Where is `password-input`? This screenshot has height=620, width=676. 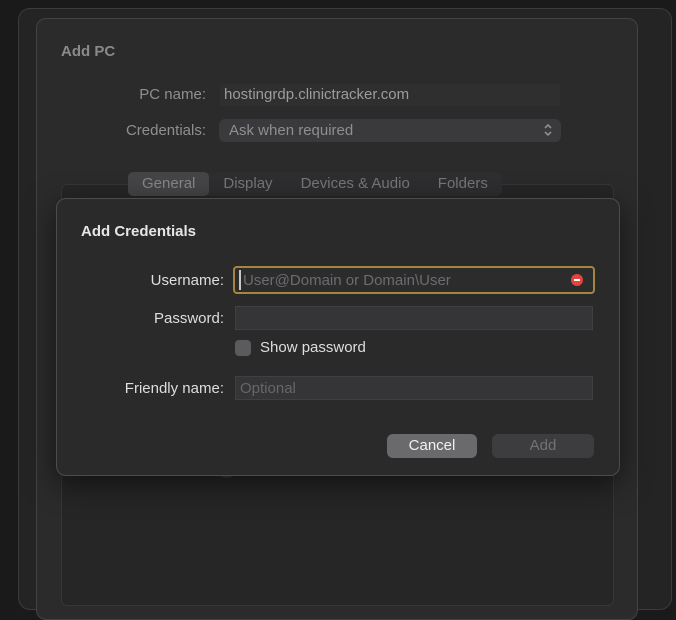
password-input is located at coordinates (414, 318).